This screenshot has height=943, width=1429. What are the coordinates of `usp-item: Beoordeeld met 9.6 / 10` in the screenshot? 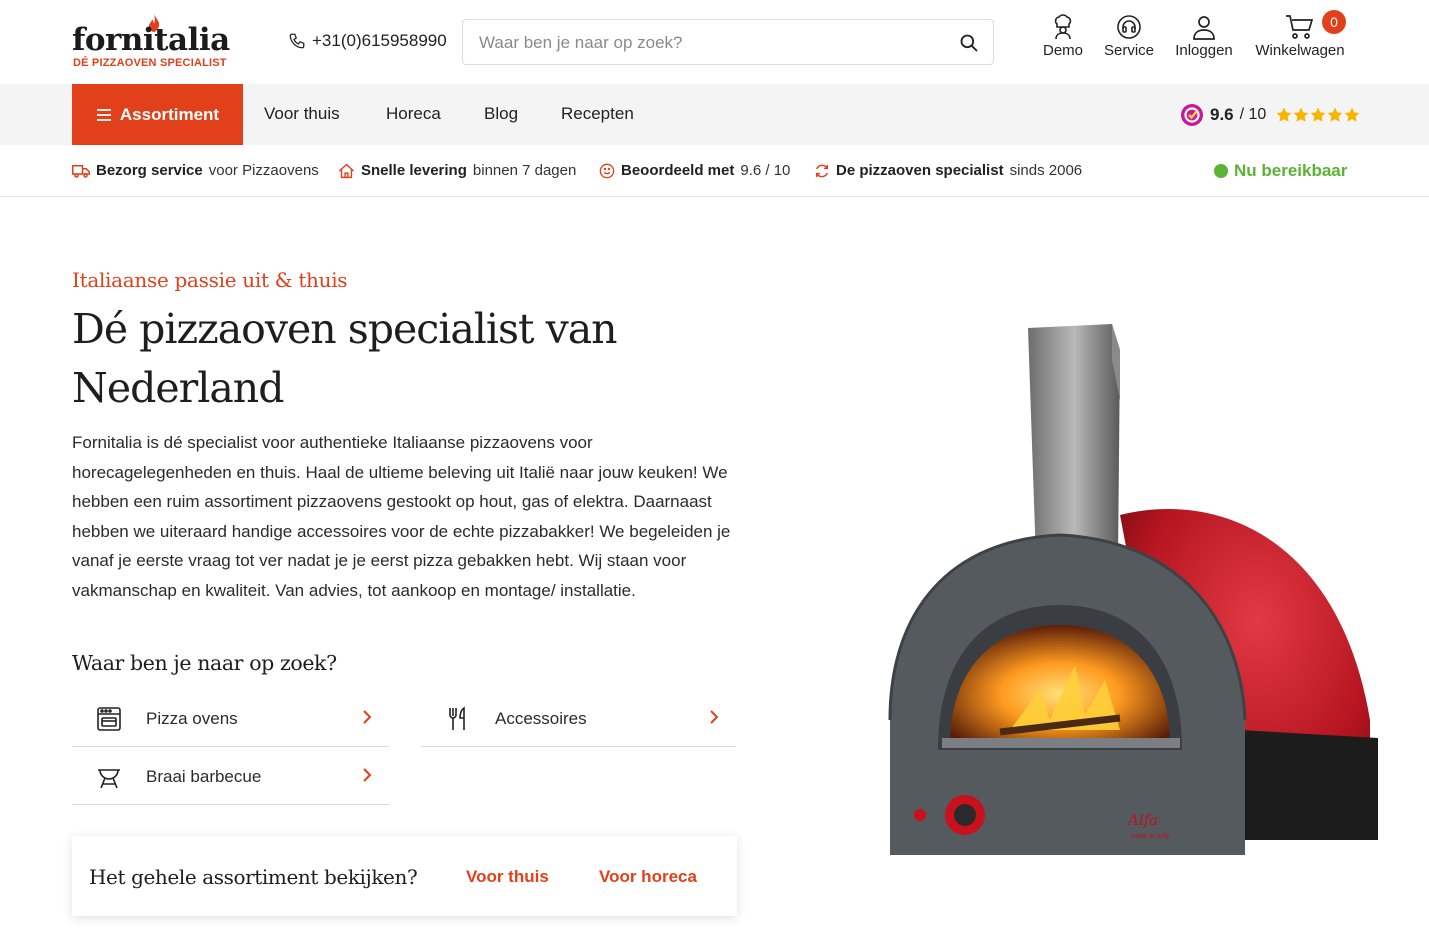 It's located at (694, 170).